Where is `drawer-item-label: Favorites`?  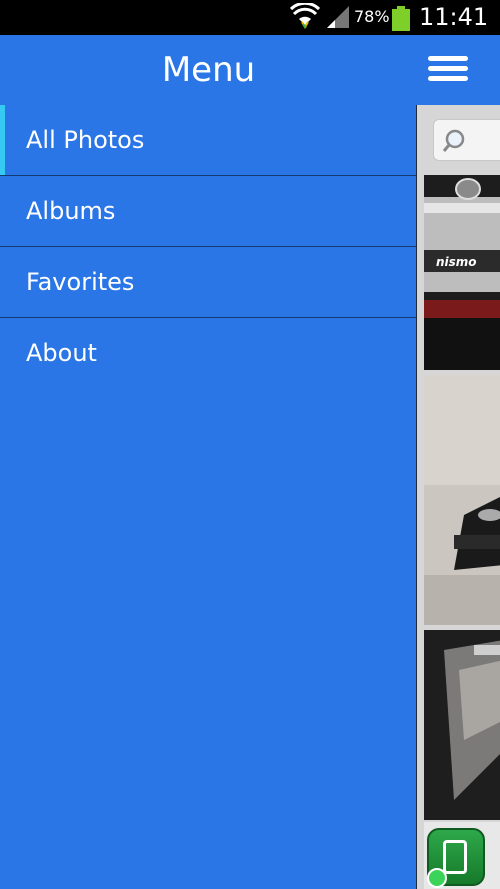 drawer-item-label: Favorites is located at coordinates (80, 282).